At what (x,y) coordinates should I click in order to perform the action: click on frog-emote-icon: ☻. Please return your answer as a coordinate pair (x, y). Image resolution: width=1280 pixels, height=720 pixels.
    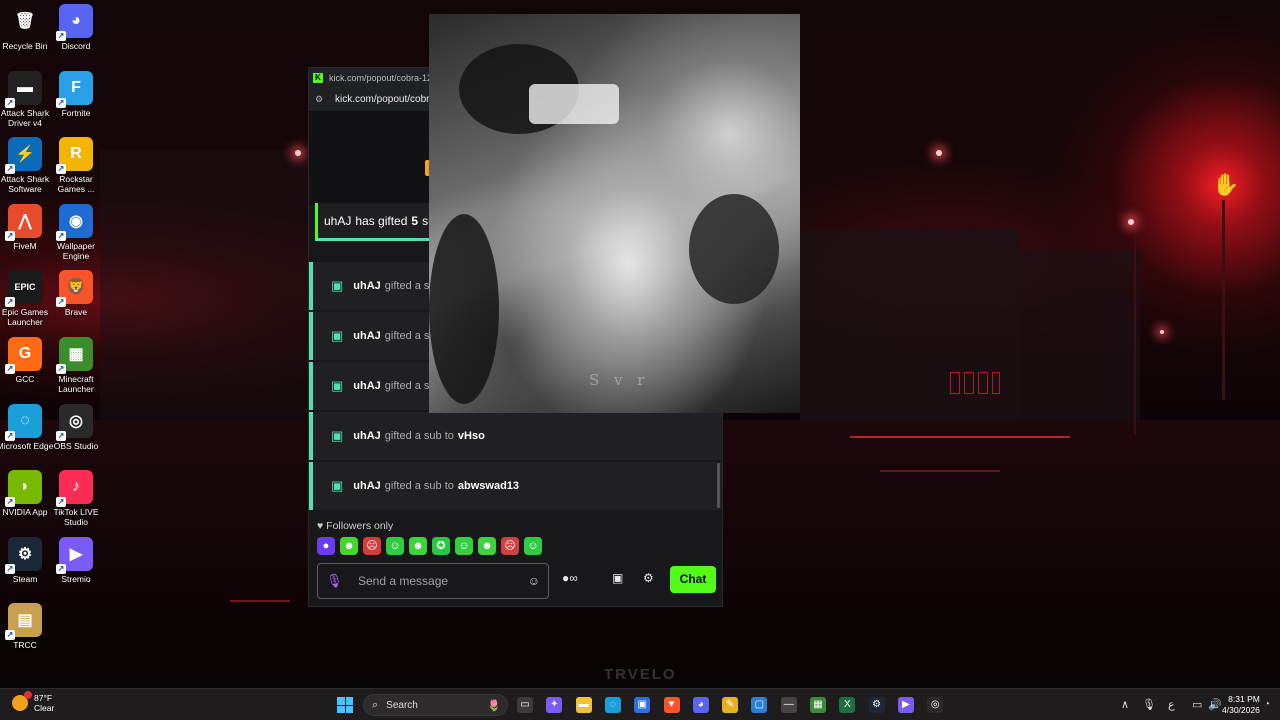
    Looking at the image, I should click on (418, 546).